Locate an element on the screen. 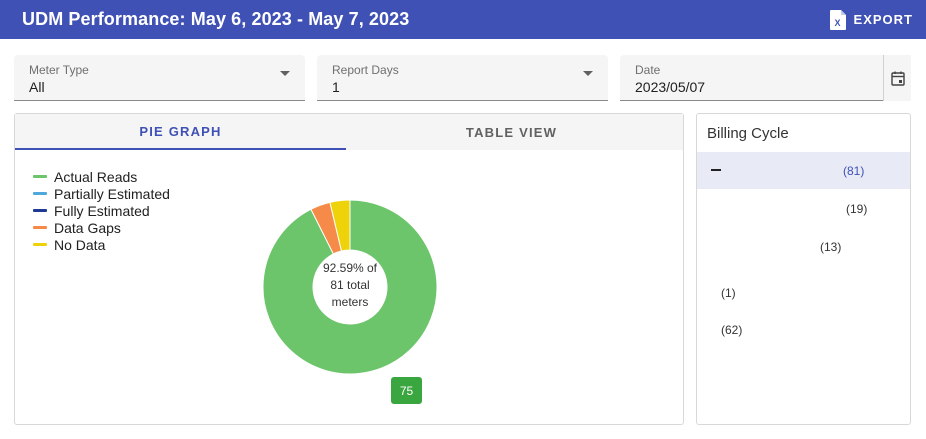  billing-cycle-count: (81) is located at coordinates (854, 171).